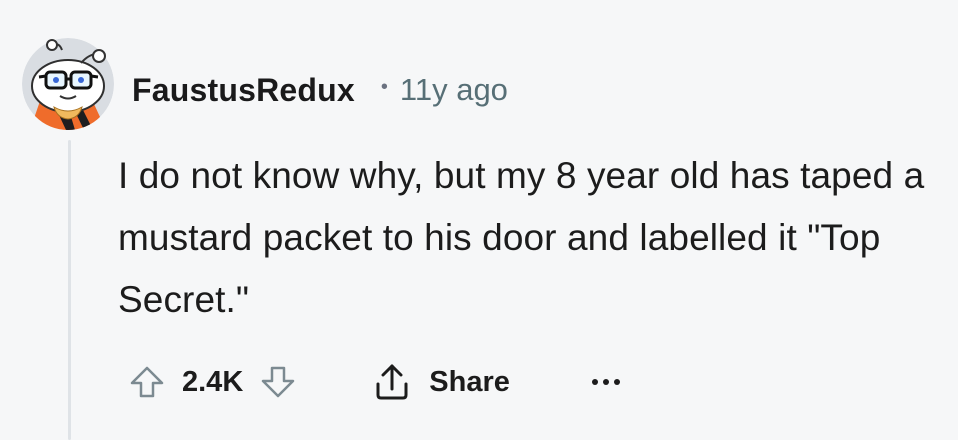  I want to click on avatar-snoo-glasses-icon, so click(68, 84).